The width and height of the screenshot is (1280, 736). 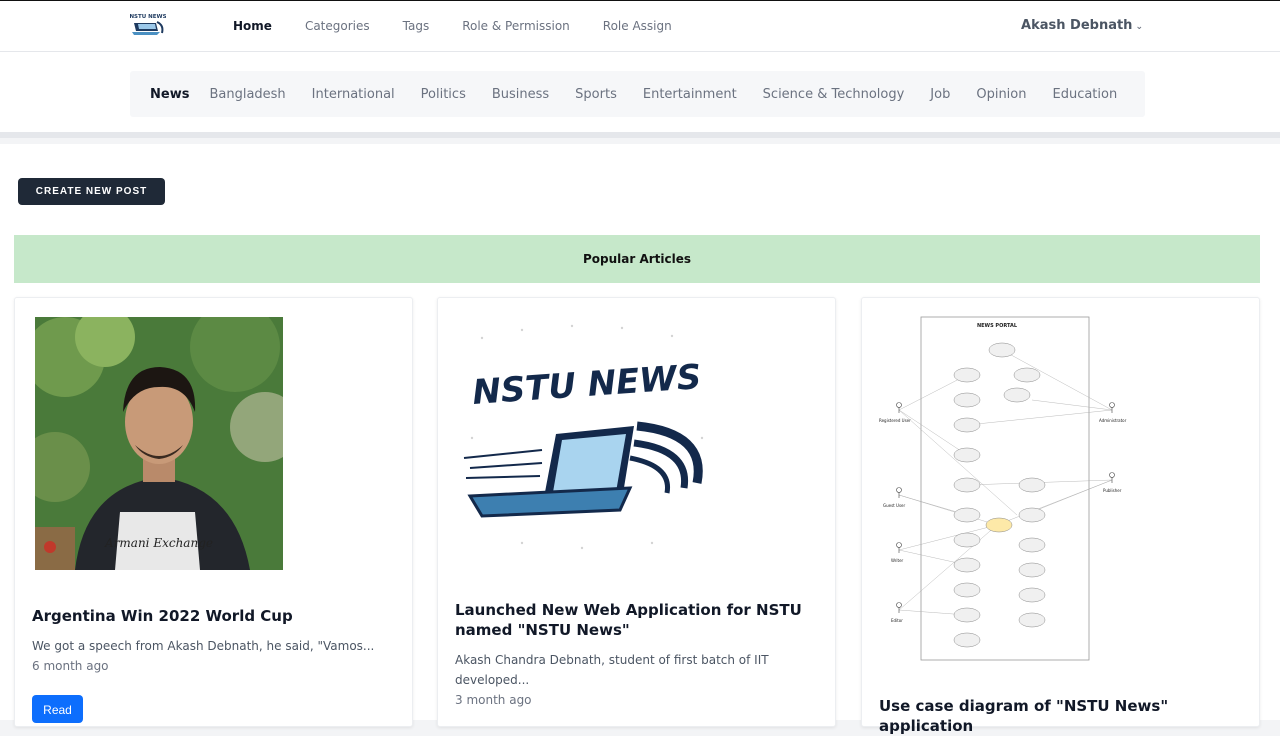 What do you see at coordinates (897, 560) in the screenshot?
I see `actor-label: Writer` at bounding box center [897, 560].